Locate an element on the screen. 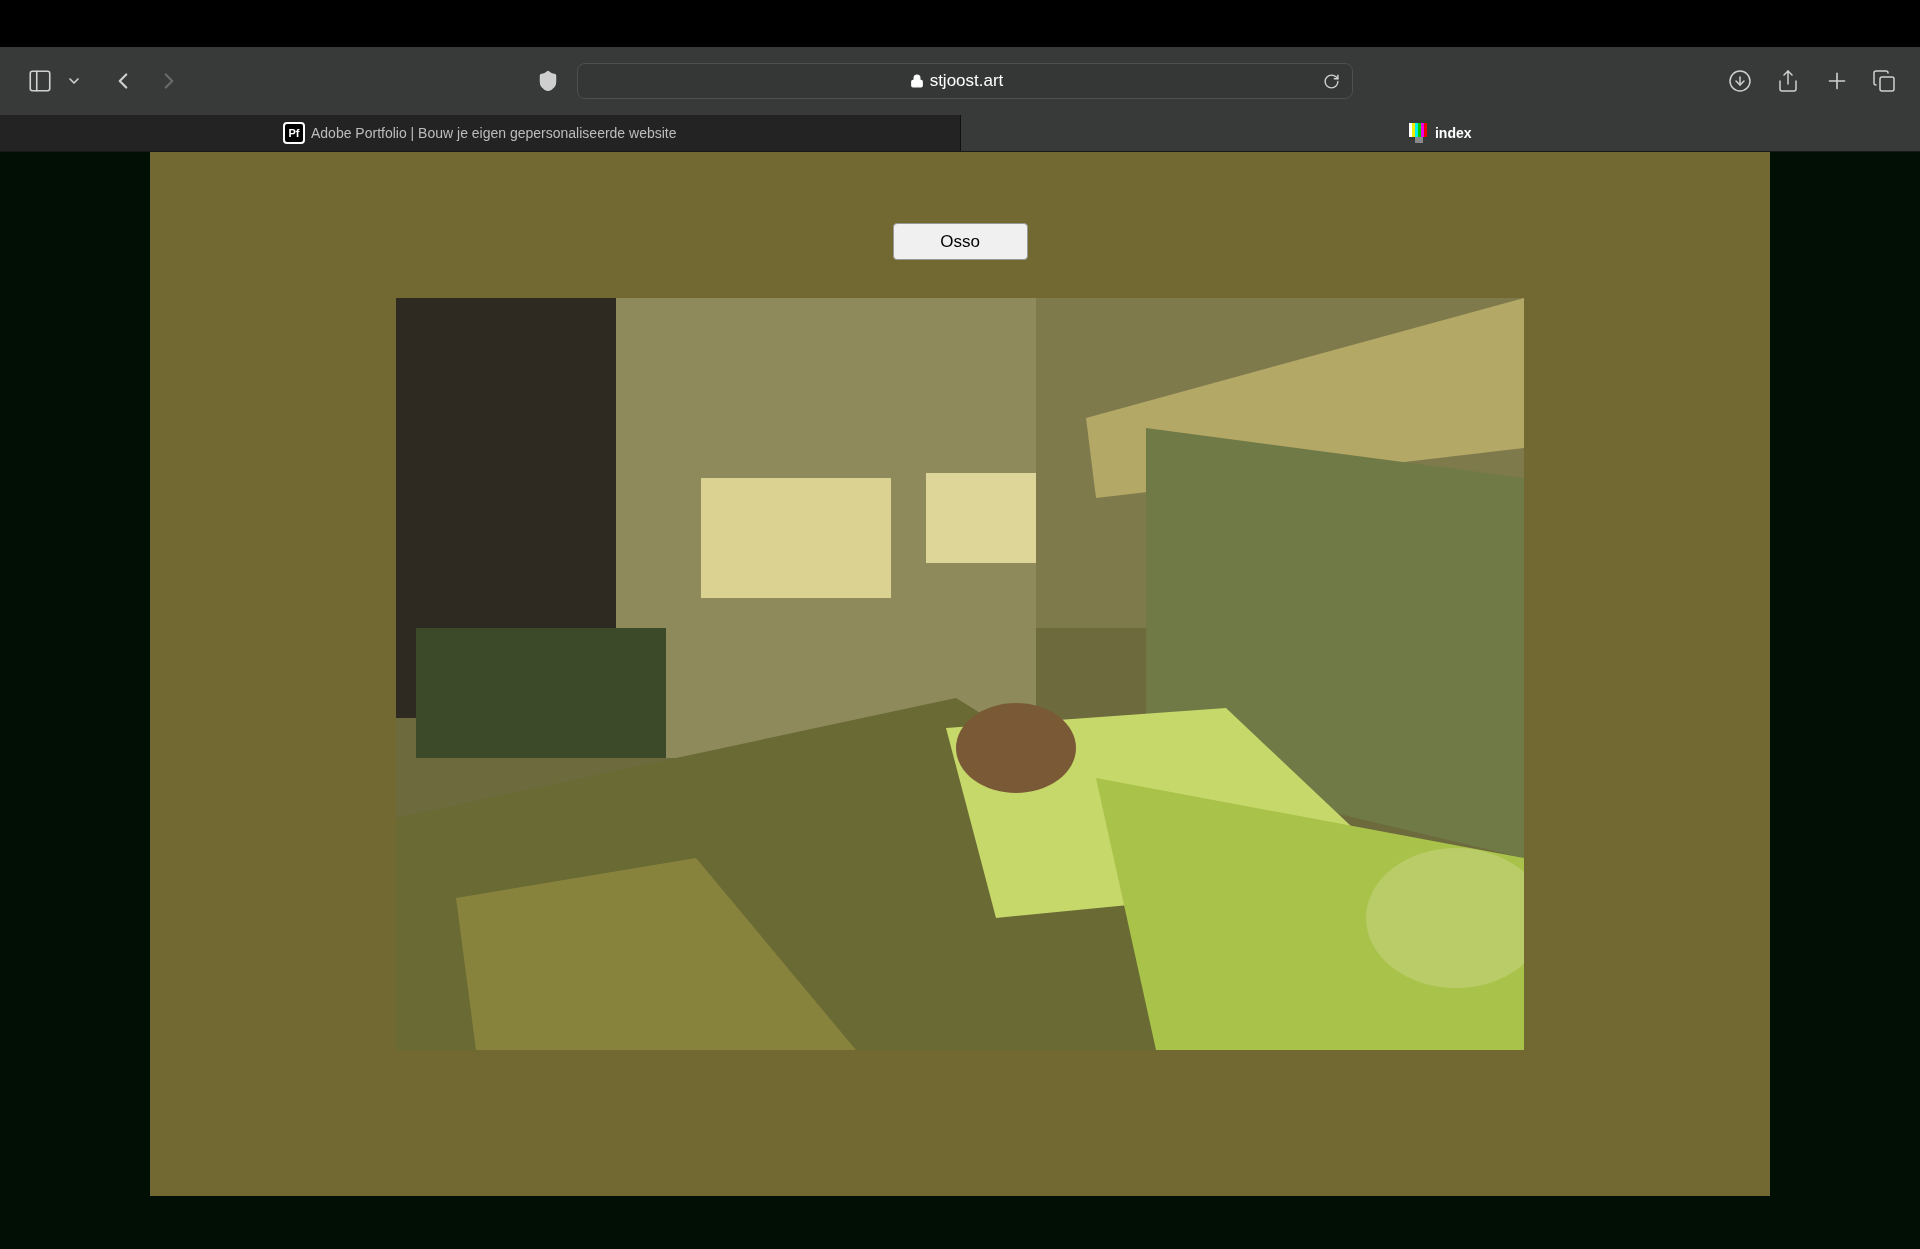  tab-favicon: Pf is located at coordinates (293, 133).